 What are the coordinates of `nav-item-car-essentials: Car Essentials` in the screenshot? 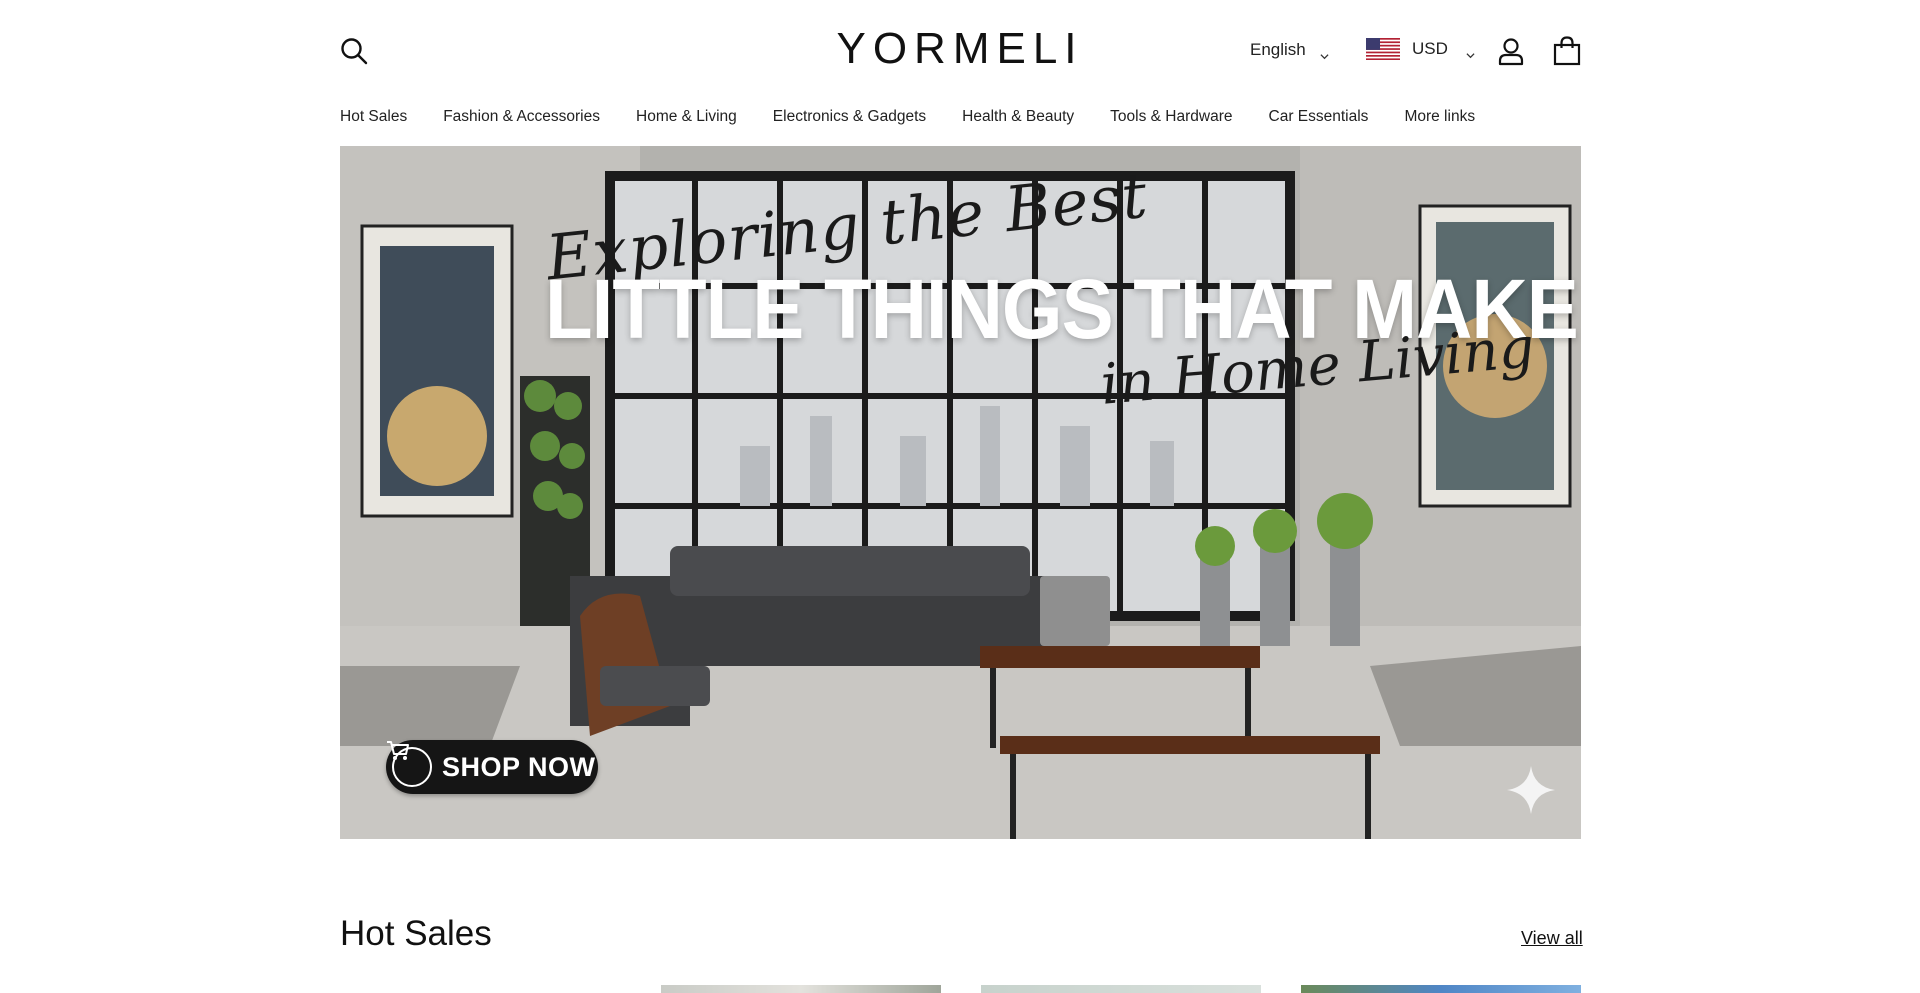 It's located at (1319, 117).